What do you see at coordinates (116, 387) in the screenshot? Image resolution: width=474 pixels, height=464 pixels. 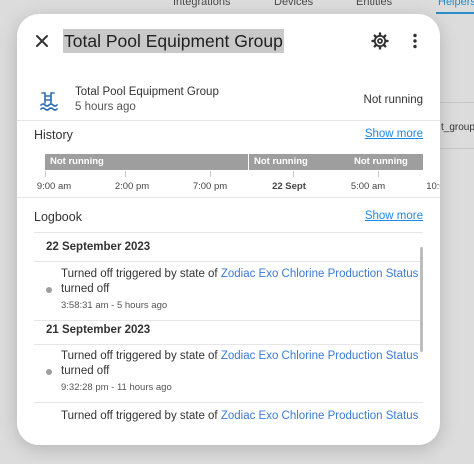 I see `logbook-entry-time: 9:32:28 pm - 11 hours ago` at bounding box center [116, 387].